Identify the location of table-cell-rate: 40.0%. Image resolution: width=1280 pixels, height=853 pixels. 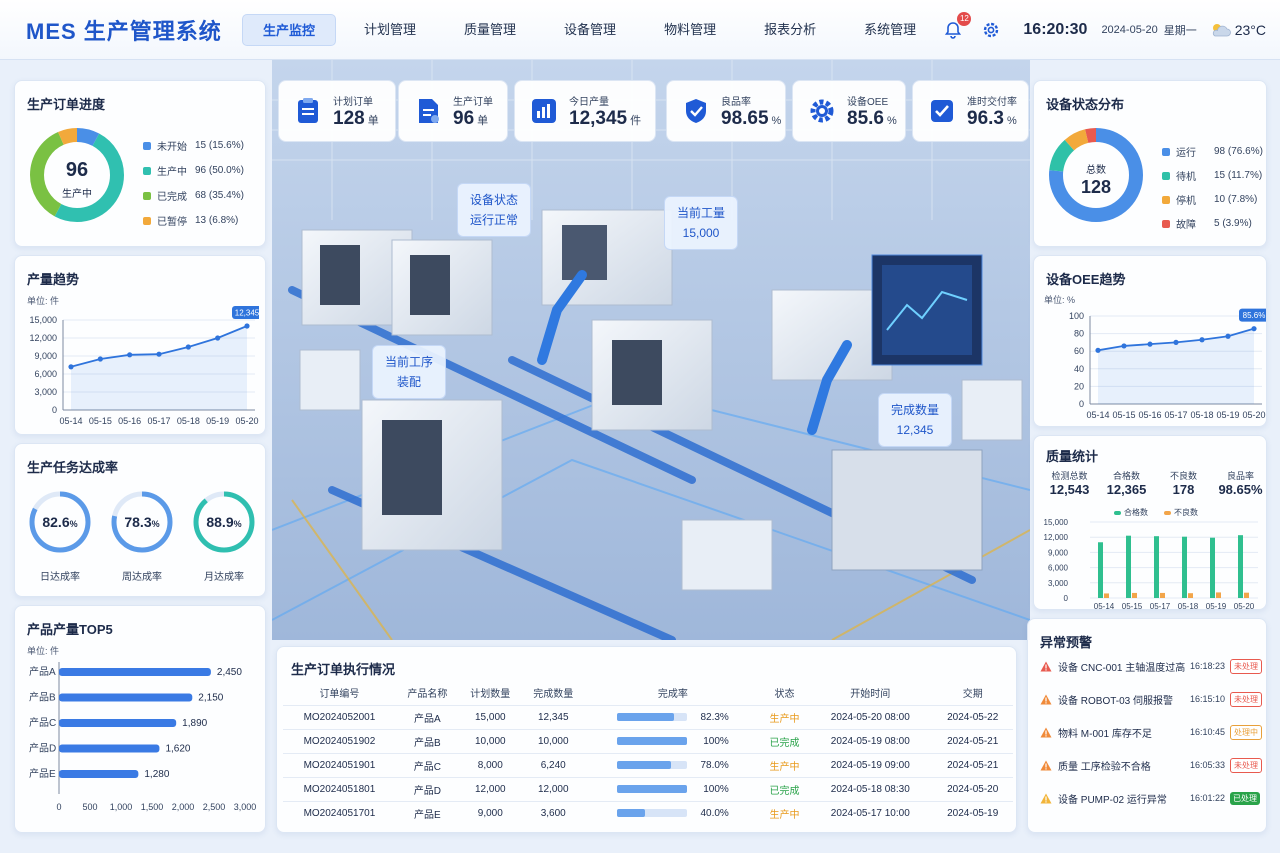
(672, 812).